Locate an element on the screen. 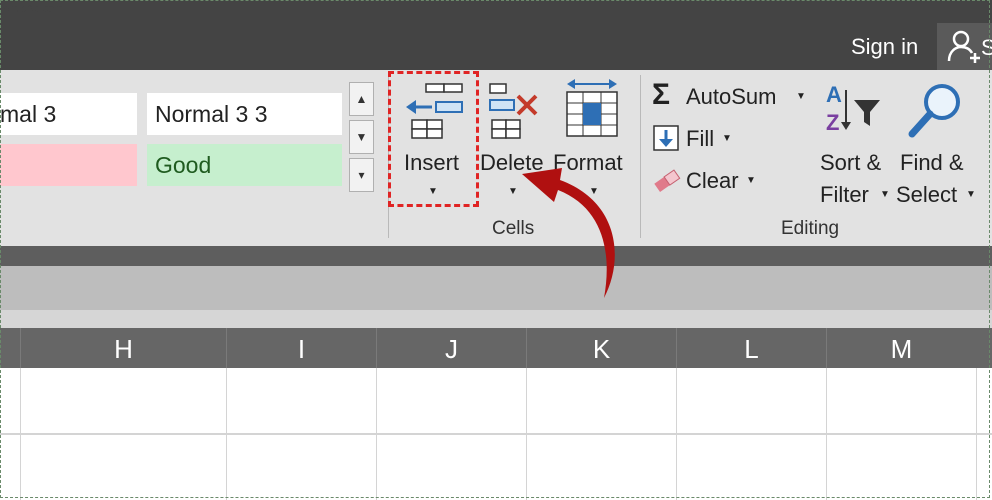 Image resolution: width=992 pixels, height=500 pixels. styles-gallery-scroll: ▲ ▼ ▾ is located at coordinates (361, 138).